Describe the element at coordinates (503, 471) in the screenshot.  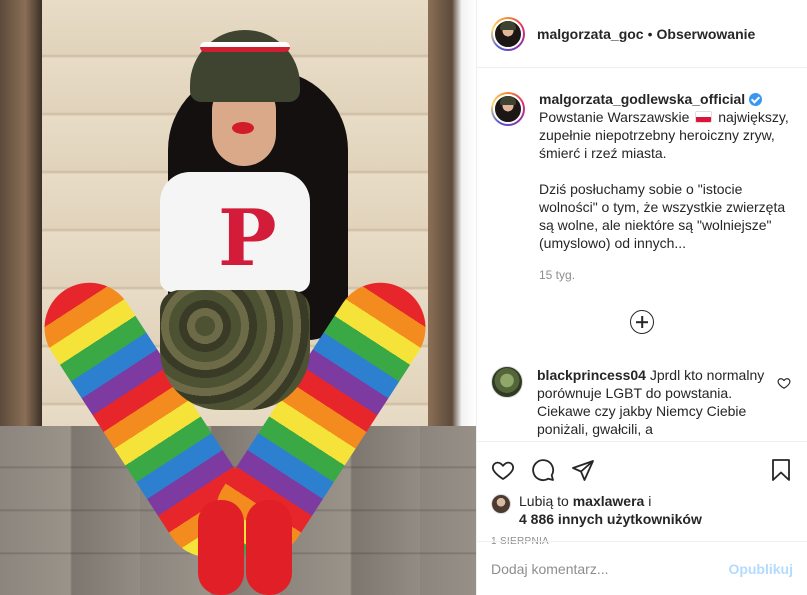
I see `heart-icon` at that location.